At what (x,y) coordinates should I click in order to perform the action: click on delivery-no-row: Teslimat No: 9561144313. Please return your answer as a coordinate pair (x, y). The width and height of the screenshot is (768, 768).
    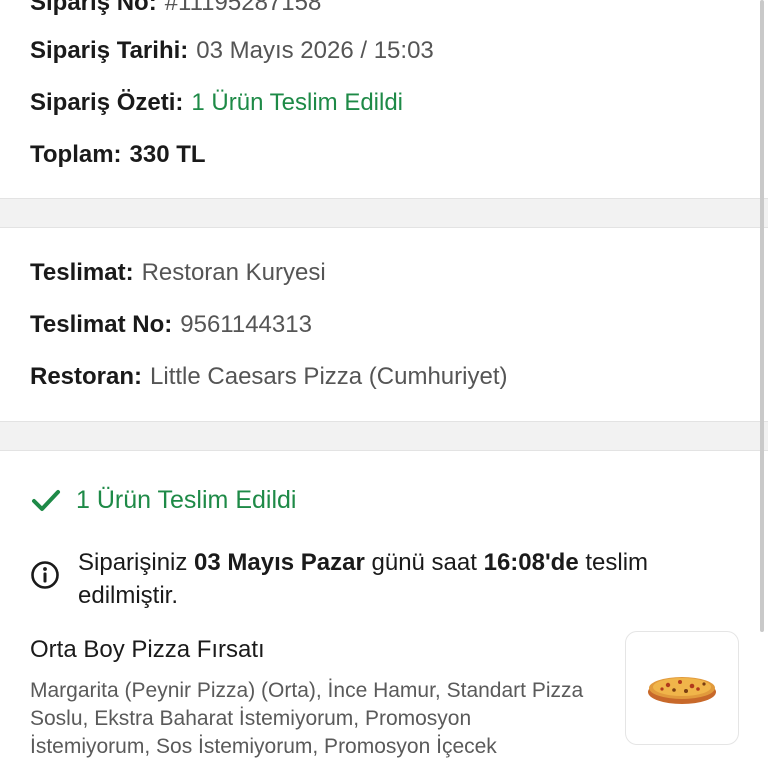
    Looking at the image, I should click on (171, 325).